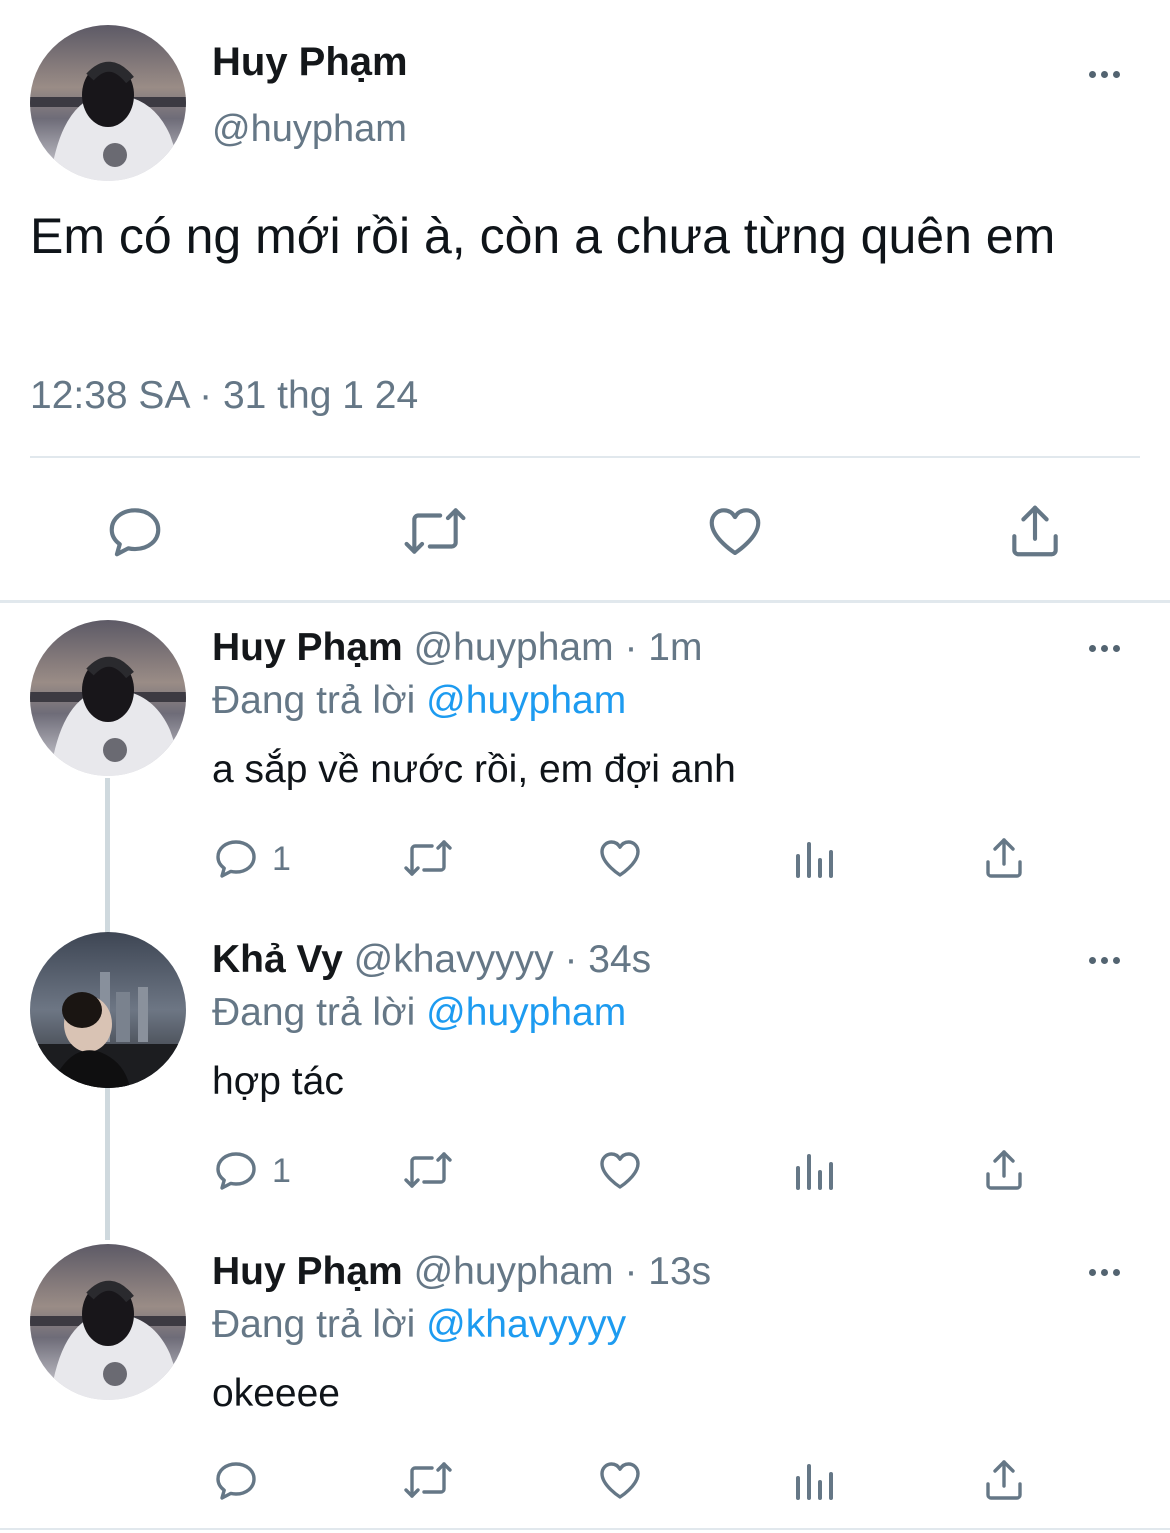  I want to click on reply-time: · 34s, so click(608, 959).